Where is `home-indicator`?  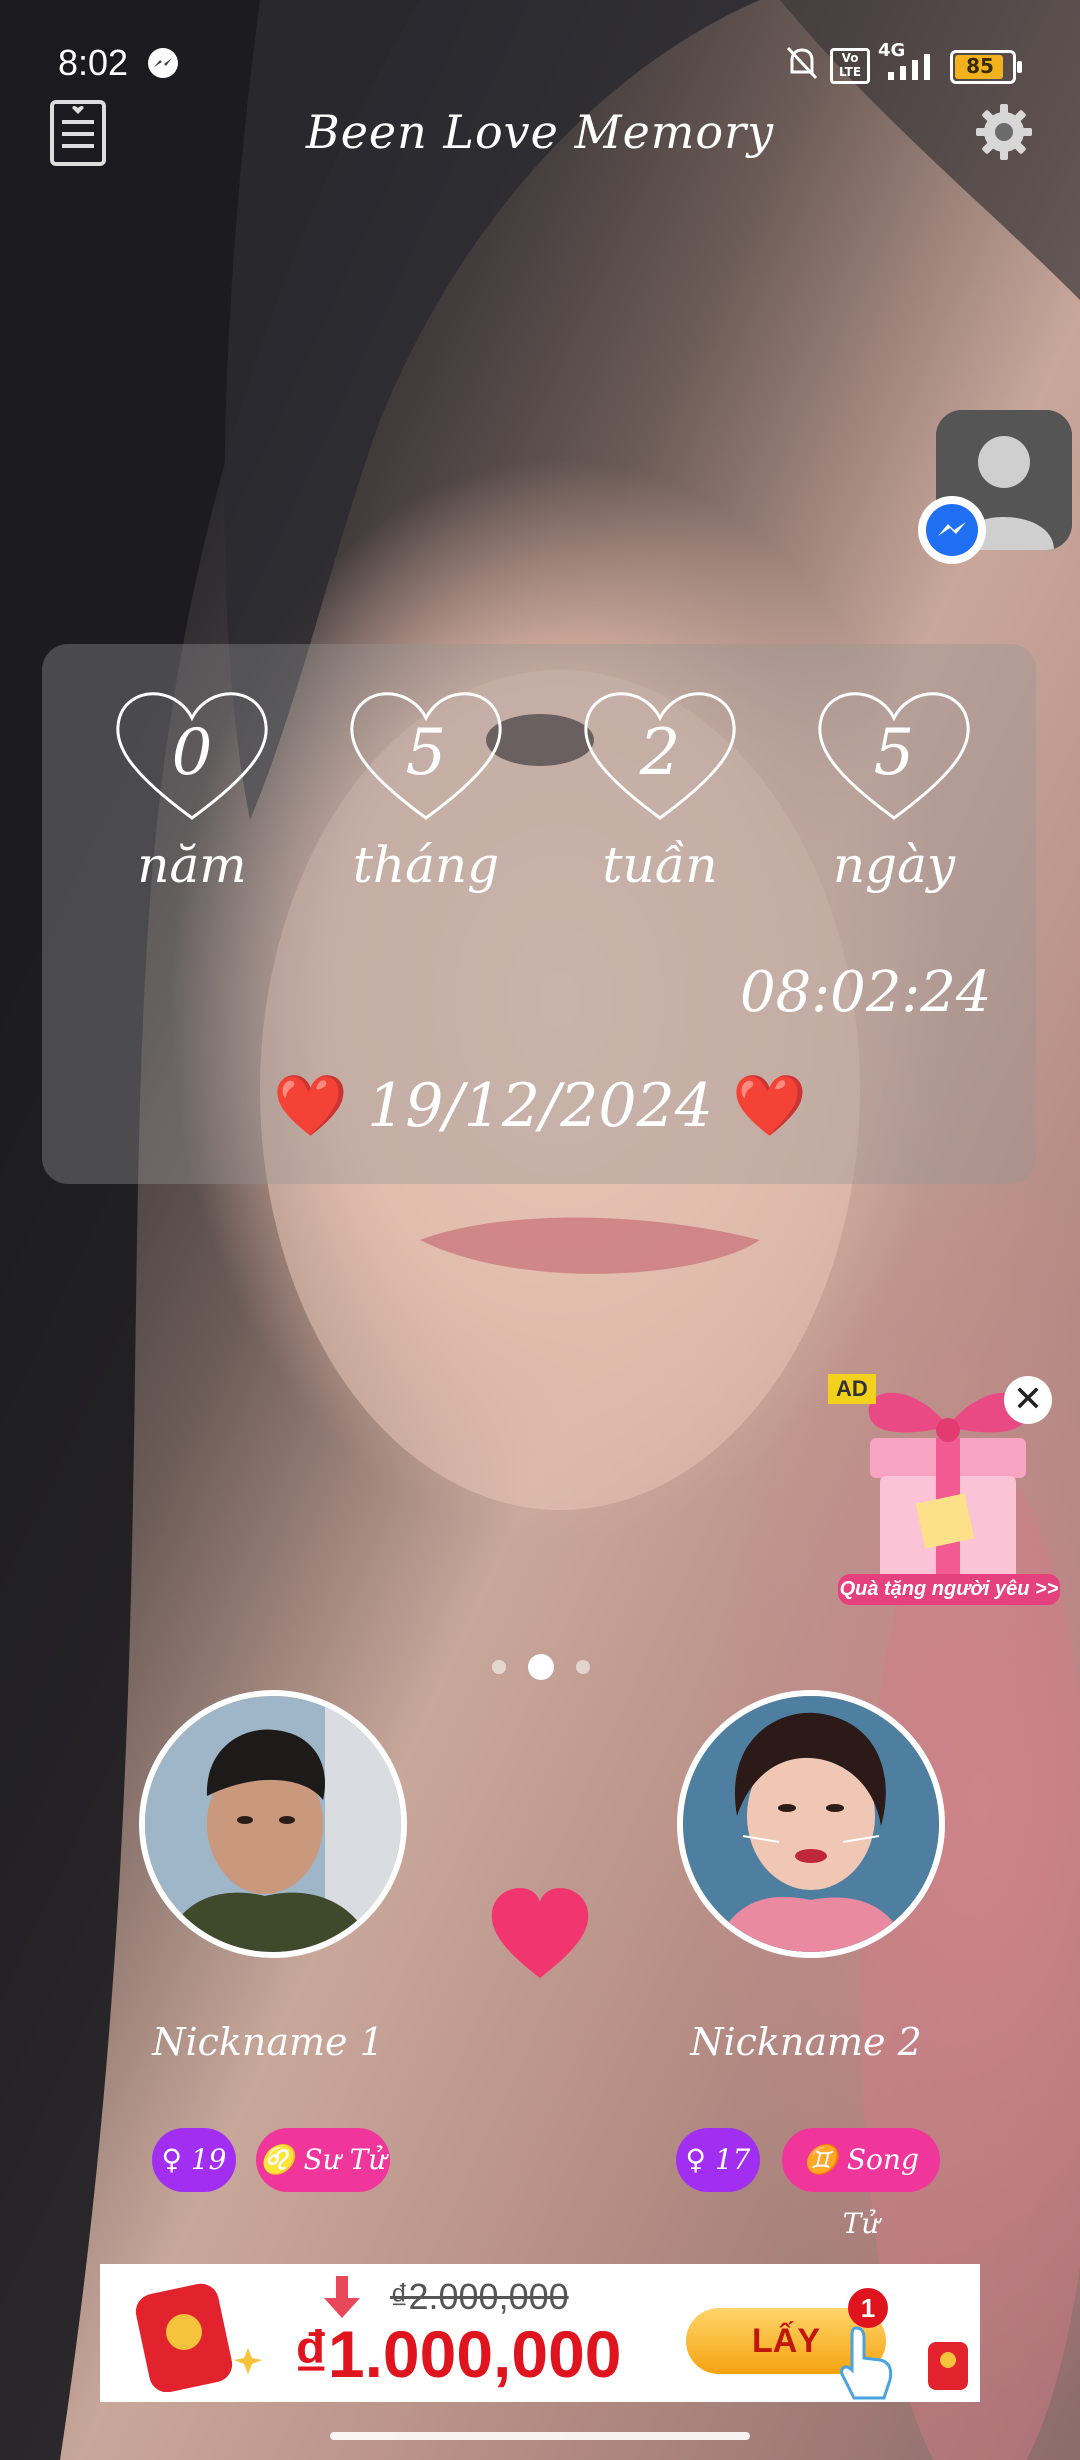
home-indicator is located at coordinates (540, 2436).